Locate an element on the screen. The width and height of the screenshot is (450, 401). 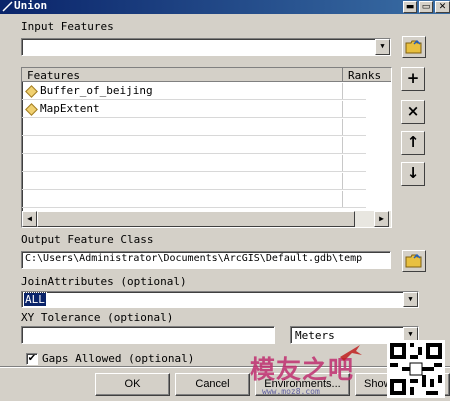
scroll-left-icon: ◀ is located at coordinates (29, 219).